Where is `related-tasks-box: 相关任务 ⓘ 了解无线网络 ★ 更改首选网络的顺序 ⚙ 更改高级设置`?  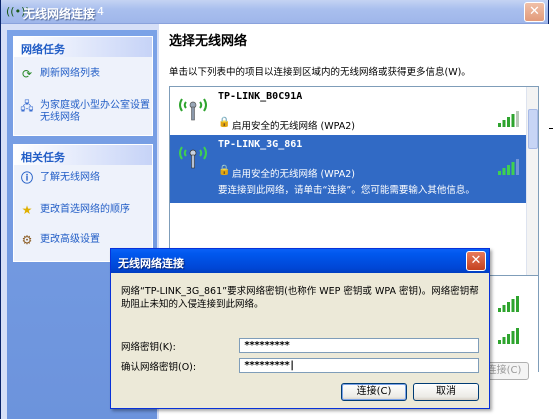
related-tasks-box: 相关任务 ⓘ 了解无线网络 ★ 更改首选网络的顺序 ⚙ 更改高级设置 is located at coordinates (83, 203).